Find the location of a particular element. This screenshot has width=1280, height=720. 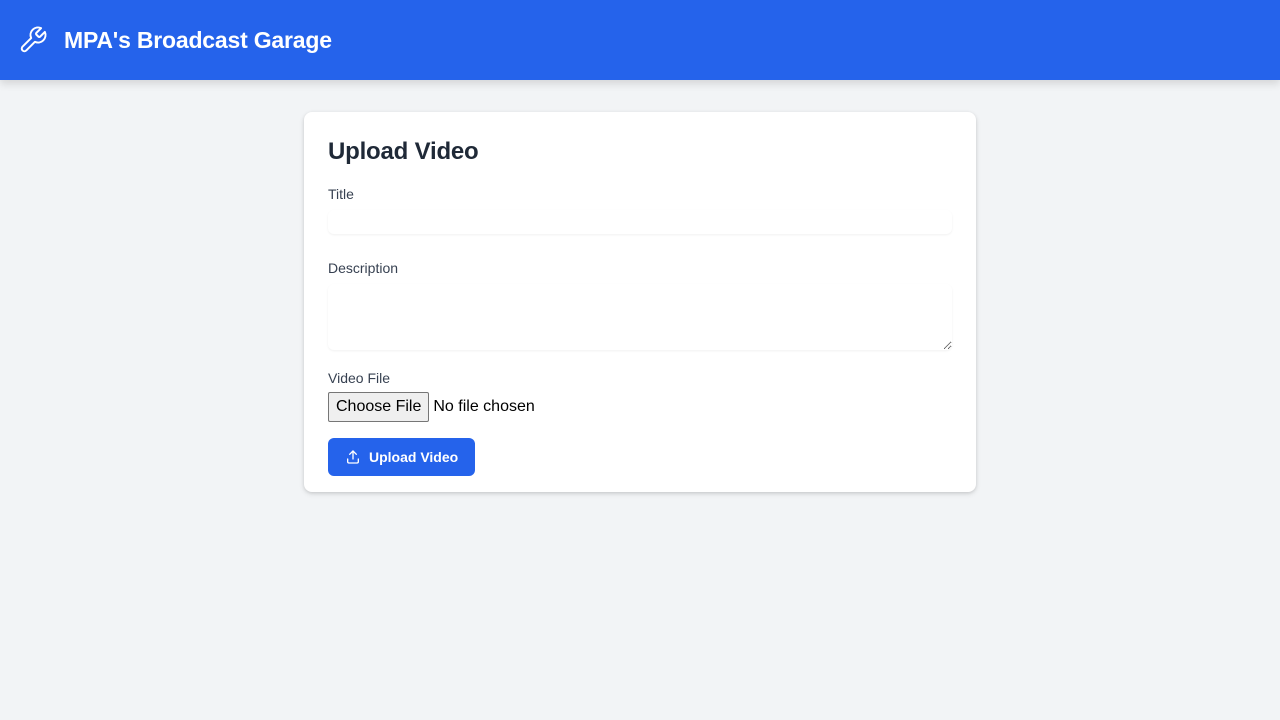

upload-video-button-label: Upload Video is located at coordinates (414, 457).